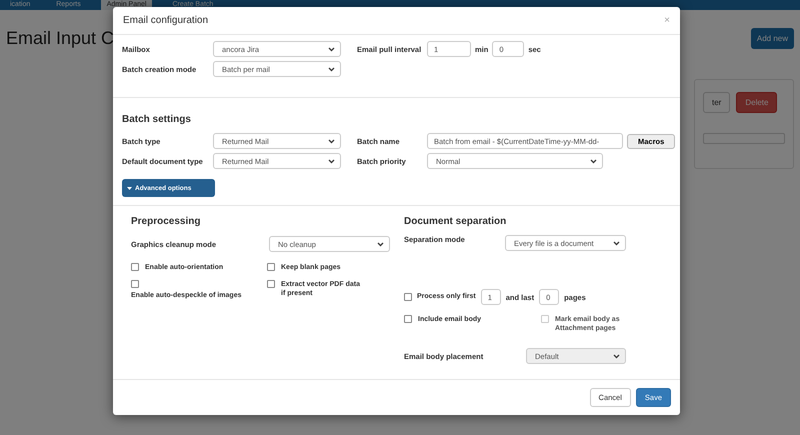 This screenshot has height=435, width=800. Describe the element at coordinates (744, 138) in the screenshot. I see `input-field` at that location.